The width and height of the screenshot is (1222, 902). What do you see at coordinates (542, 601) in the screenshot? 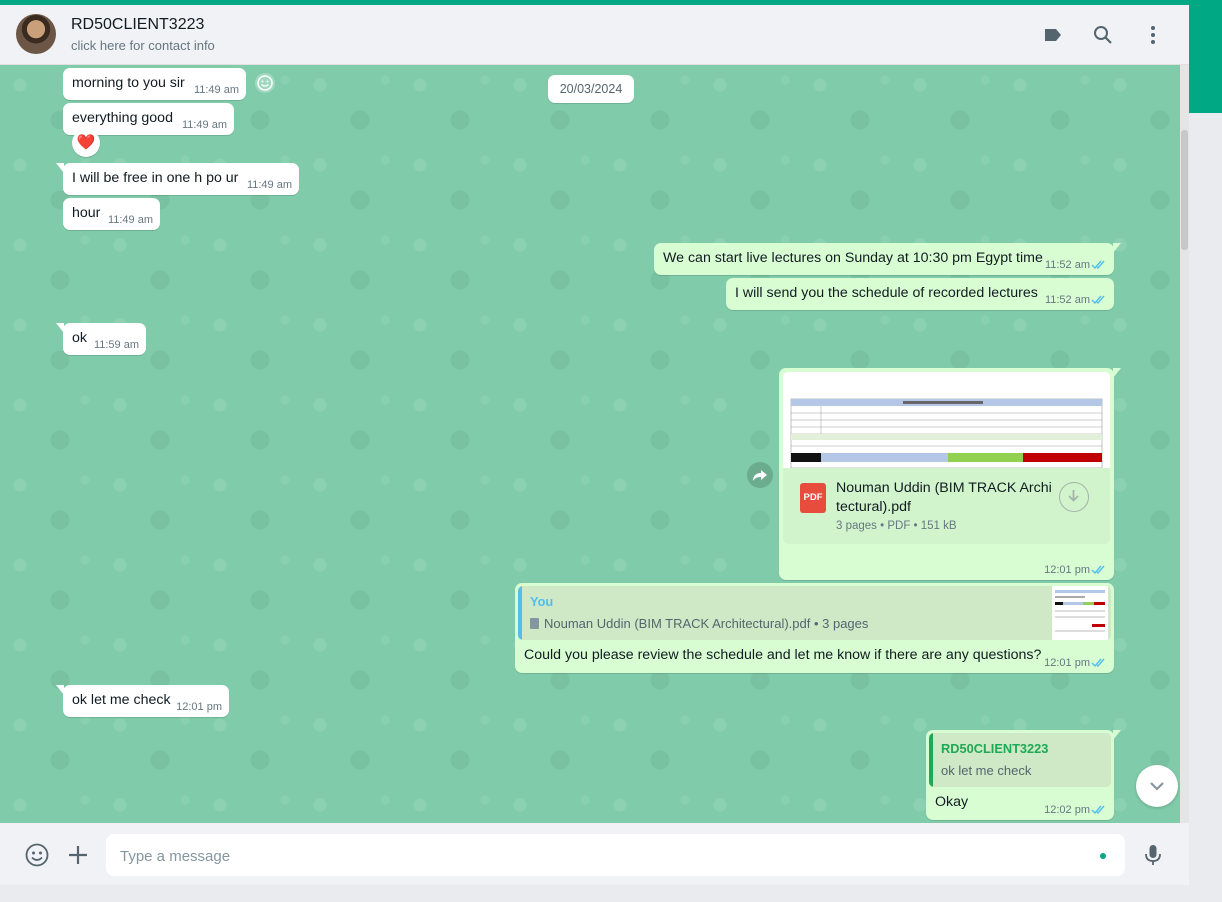
I see `quote-author: You` at bounding box center [542, 601].